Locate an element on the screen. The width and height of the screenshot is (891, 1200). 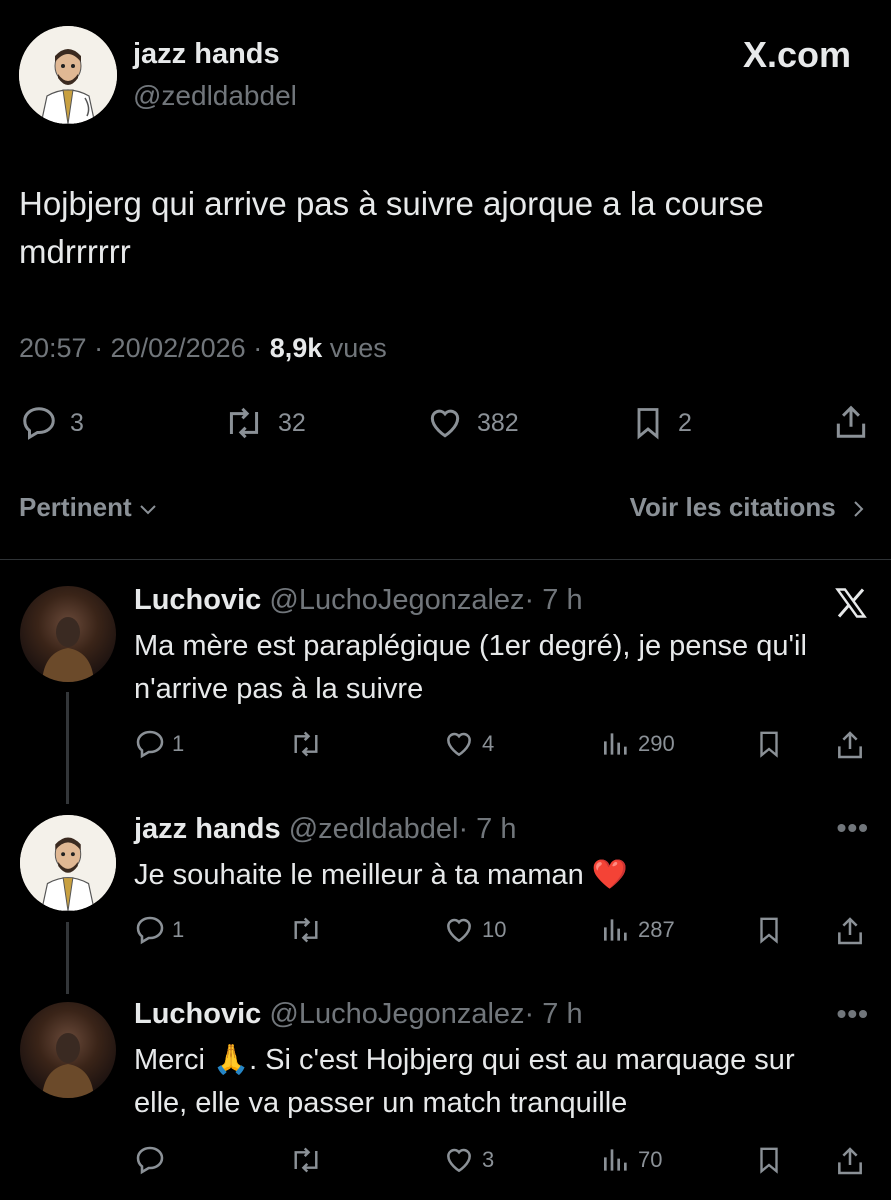
divider is located at coordinates (445, 559).